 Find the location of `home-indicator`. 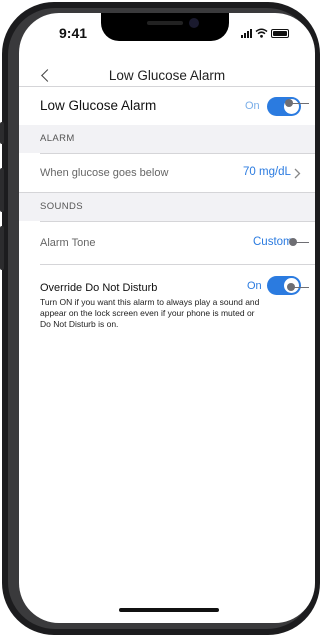

home-indicator is located at coordinates (169, 610).